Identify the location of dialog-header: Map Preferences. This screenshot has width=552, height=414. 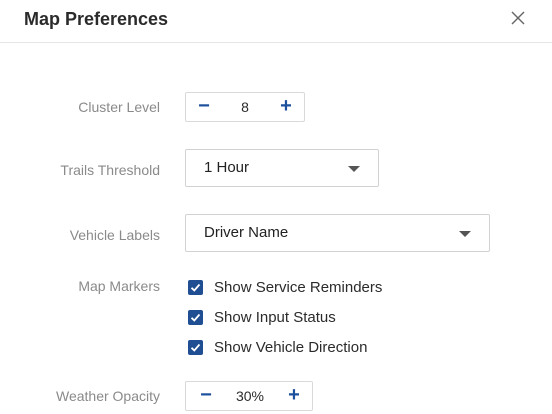
(276, 21).